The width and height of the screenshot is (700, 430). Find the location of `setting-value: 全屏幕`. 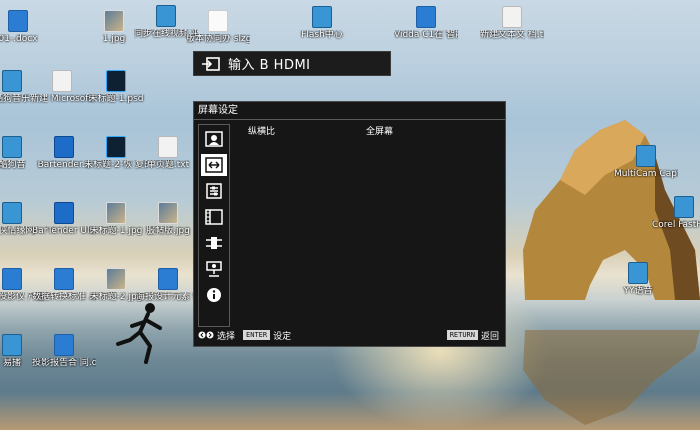

setting-value: 全屏幕 is located at coordinates (380, 132).